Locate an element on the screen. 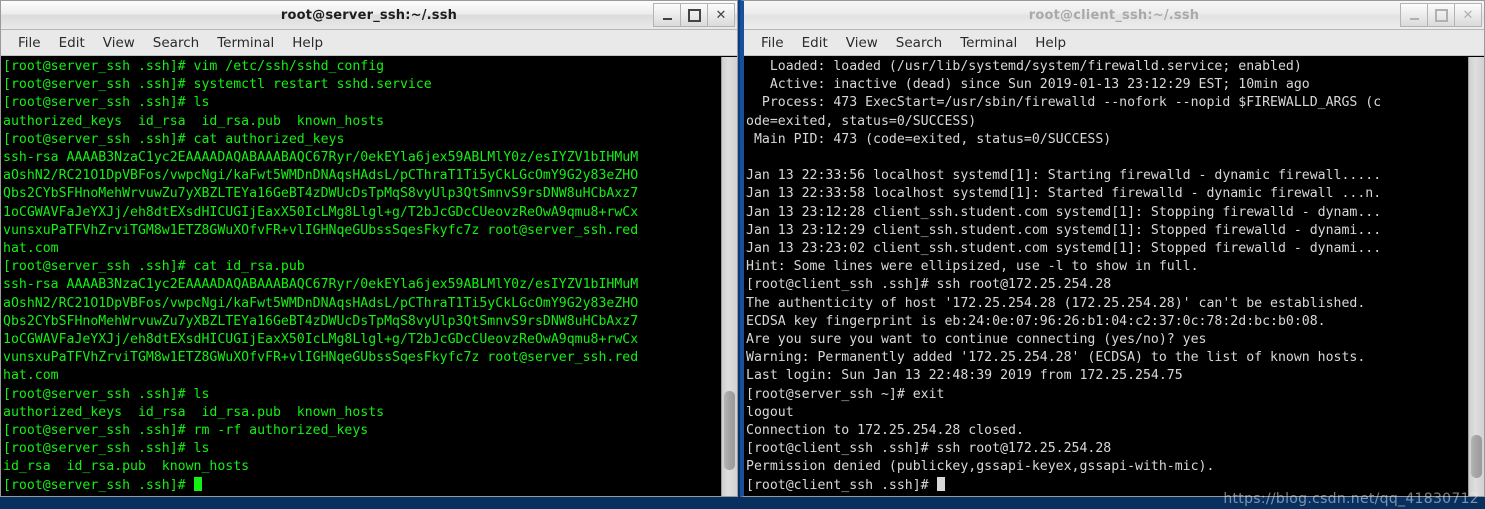  menubar-server: File Edit View Search Terminal Help is located at coordinates (369, 43).